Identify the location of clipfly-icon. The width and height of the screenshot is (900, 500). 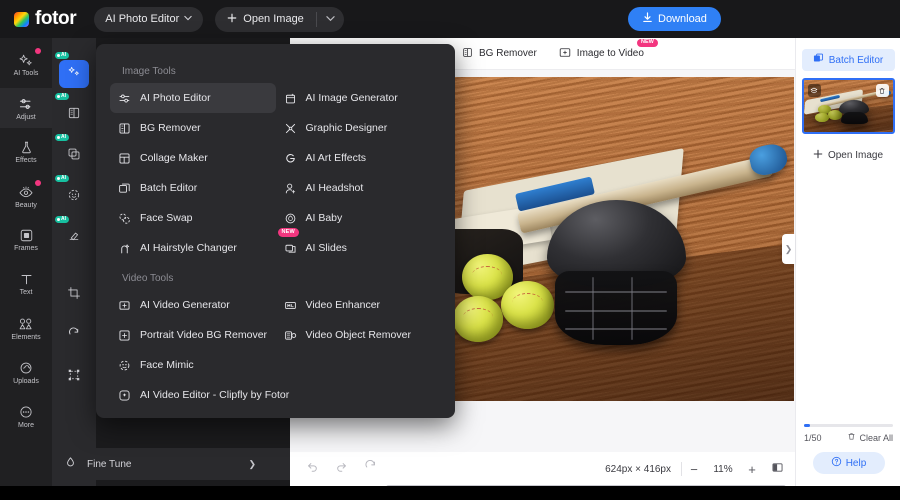
(124, 395).